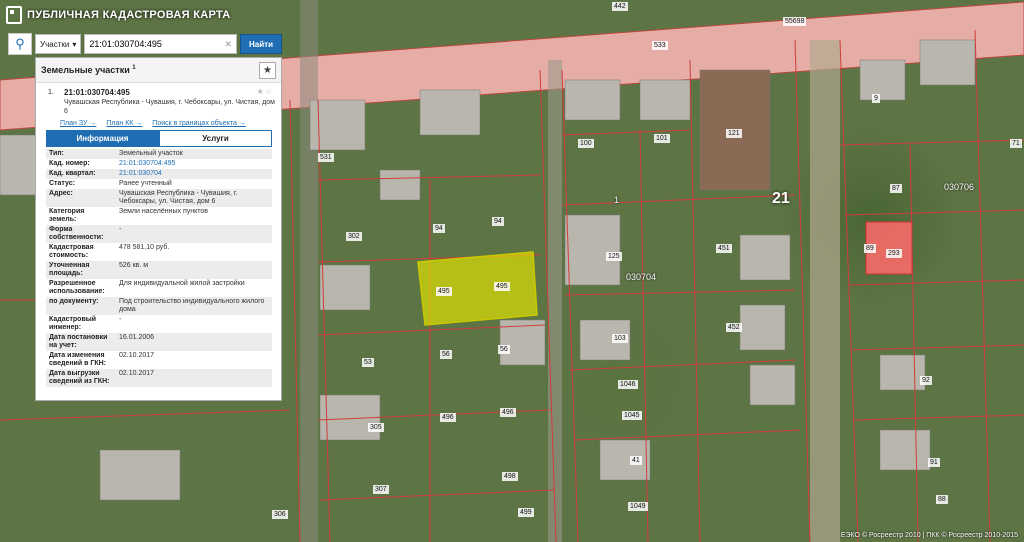  I want to click on info-row: Кад. номер: 21:01:030704:495, so click(159, 164).